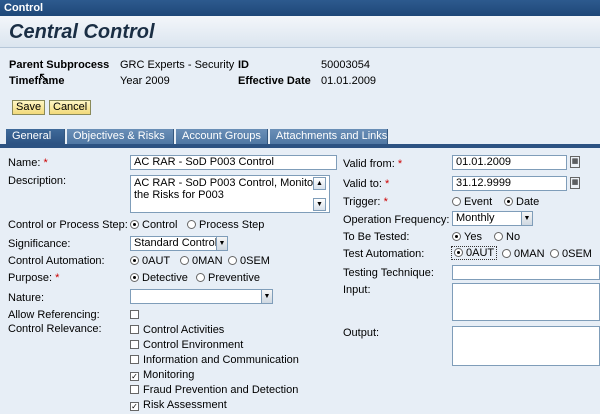 The width and height of the screenshot is (600, 414). Describe the element at coordinates (225, 225) in the screenshot. I see `process-step-radio: Process Step` at that location.